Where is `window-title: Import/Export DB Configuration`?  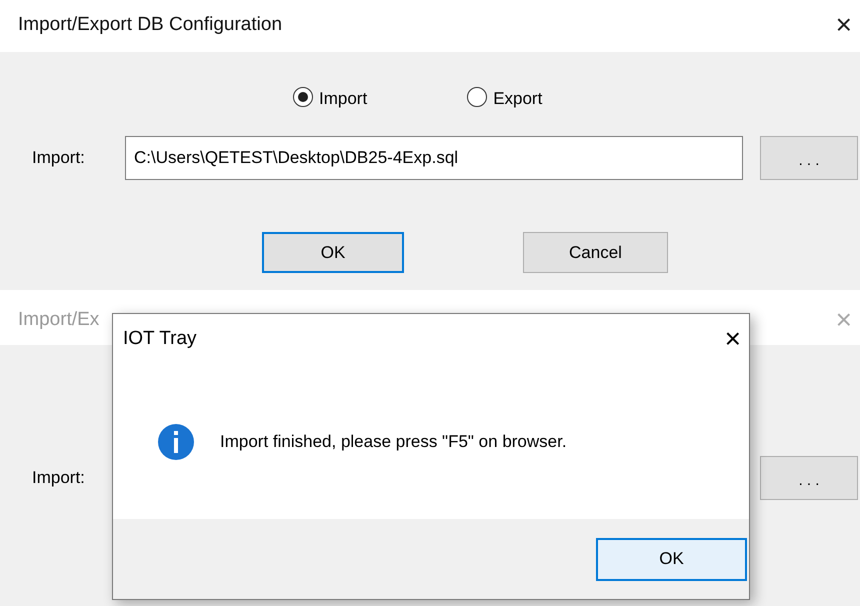 window-title: Import/Export DB Configuration is located at coordinates (150, 24).